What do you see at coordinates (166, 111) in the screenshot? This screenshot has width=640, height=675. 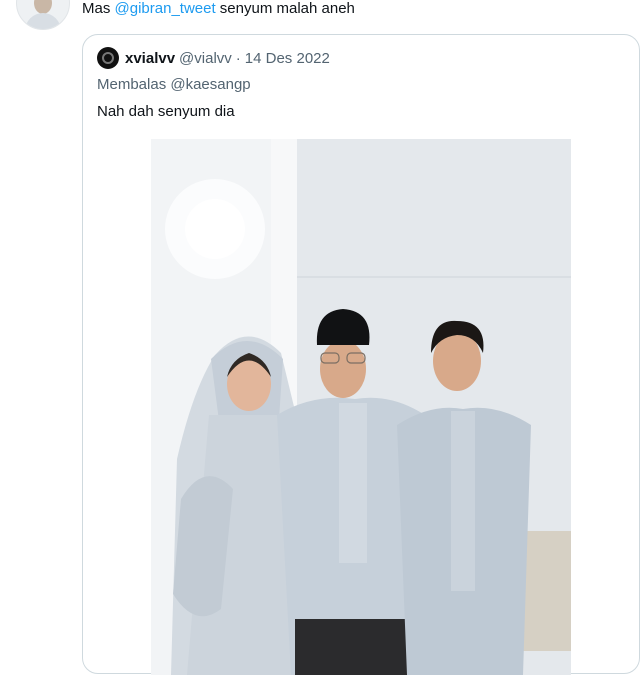 I see `quoted-tweet-text: Nah dah senyum dia` at bounding box center [166, 111].